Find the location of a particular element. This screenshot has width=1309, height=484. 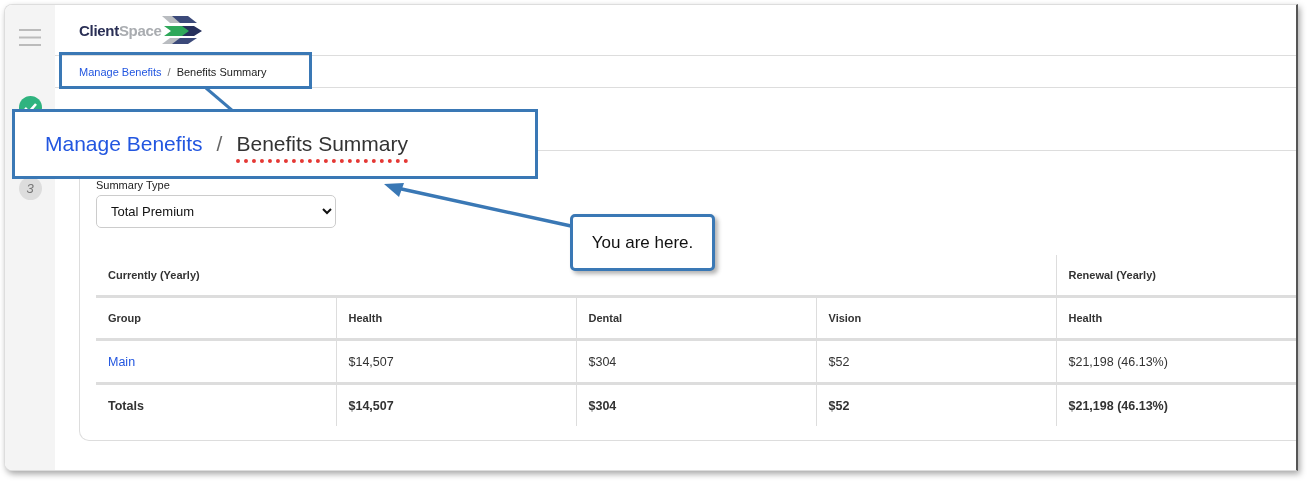

check-icon is located at coordinates (30, 102).